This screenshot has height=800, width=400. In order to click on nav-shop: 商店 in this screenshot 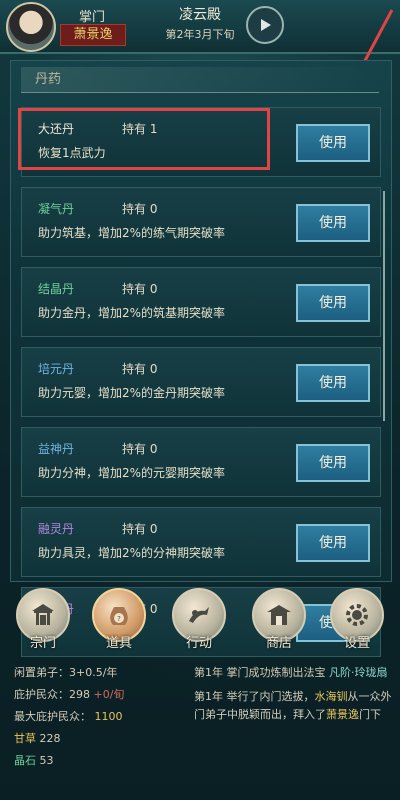, I will do `click(279, 621)`.